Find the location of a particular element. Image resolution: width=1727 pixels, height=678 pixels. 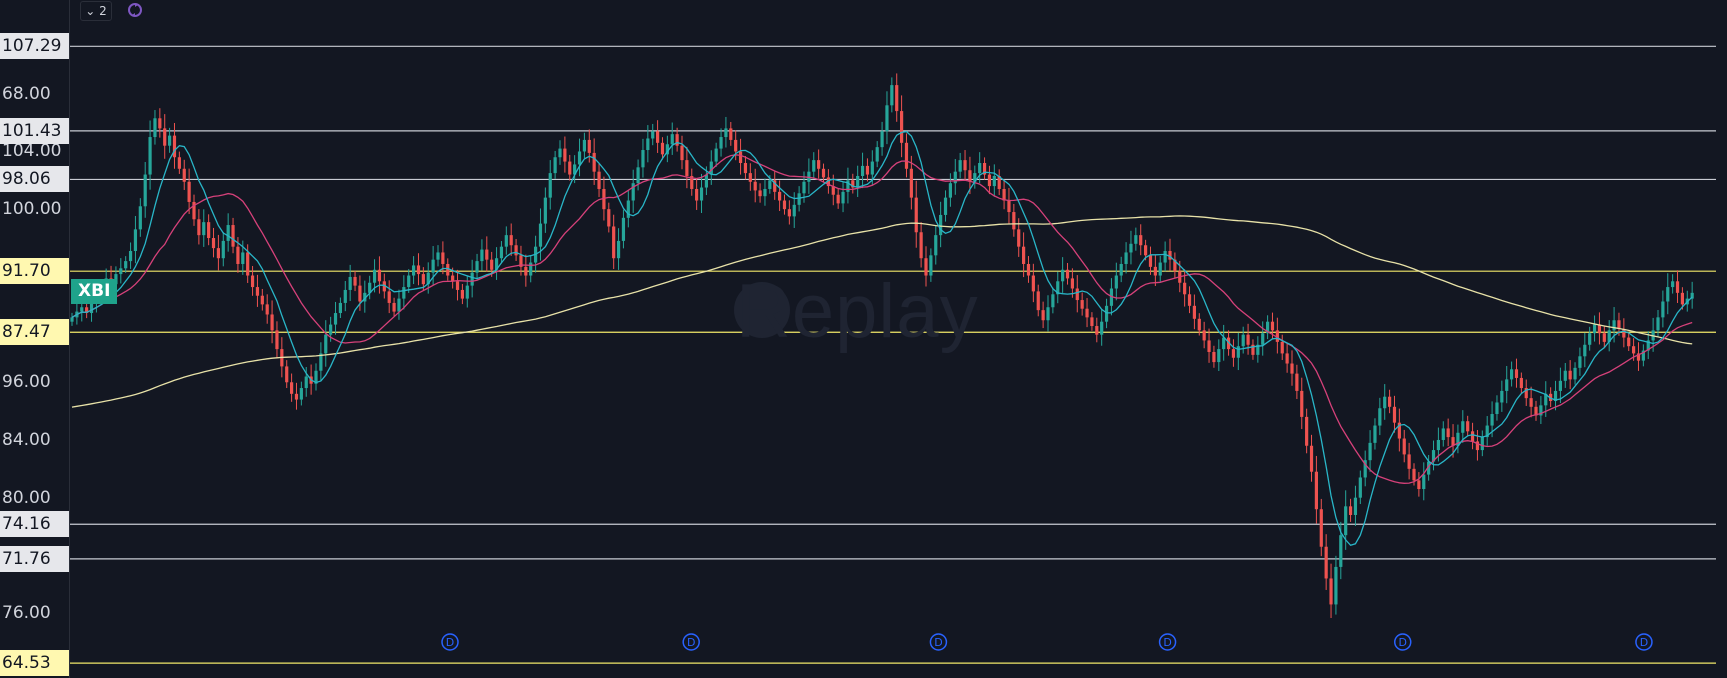

dividend-marker-label-3: D is located at coordinates (1167, 642).